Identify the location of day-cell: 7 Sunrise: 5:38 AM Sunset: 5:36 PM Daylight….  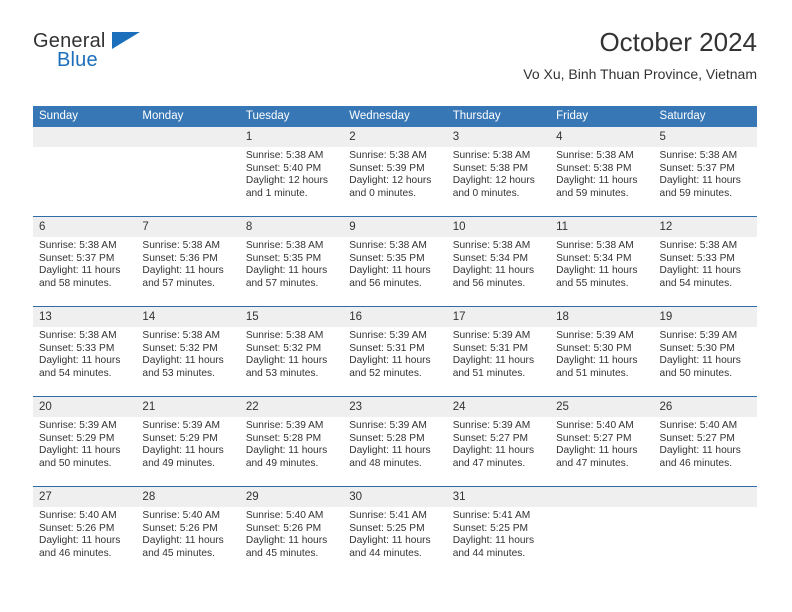
(188, 261).